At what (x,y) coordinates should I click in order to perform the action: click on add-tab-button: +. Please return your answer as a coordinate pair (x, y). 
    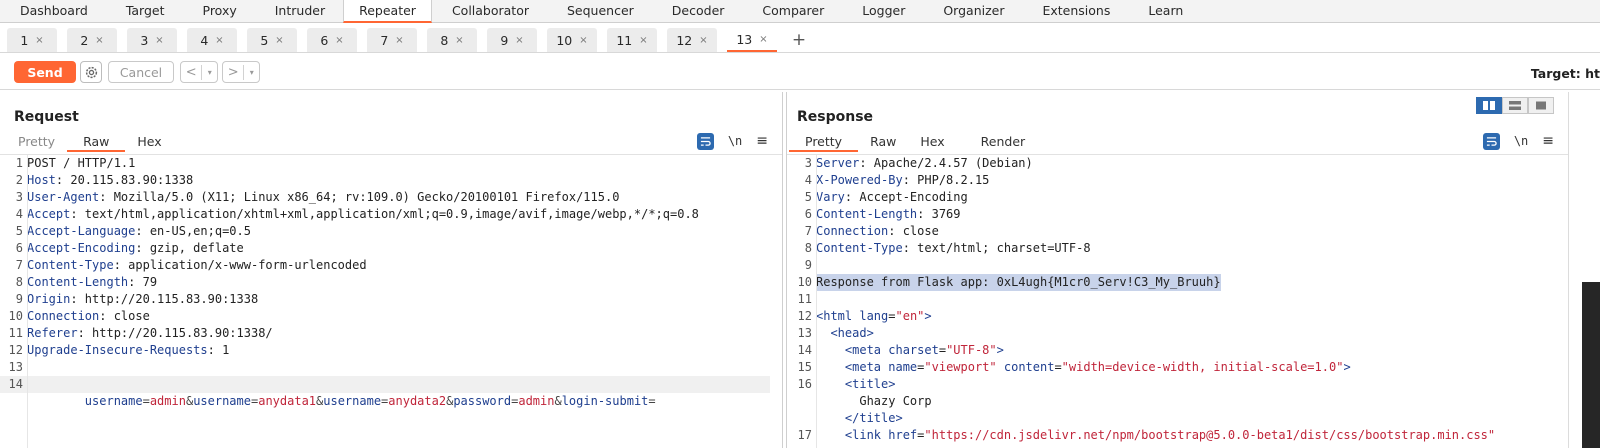
    Looking at the image, I should click on (799, 40).